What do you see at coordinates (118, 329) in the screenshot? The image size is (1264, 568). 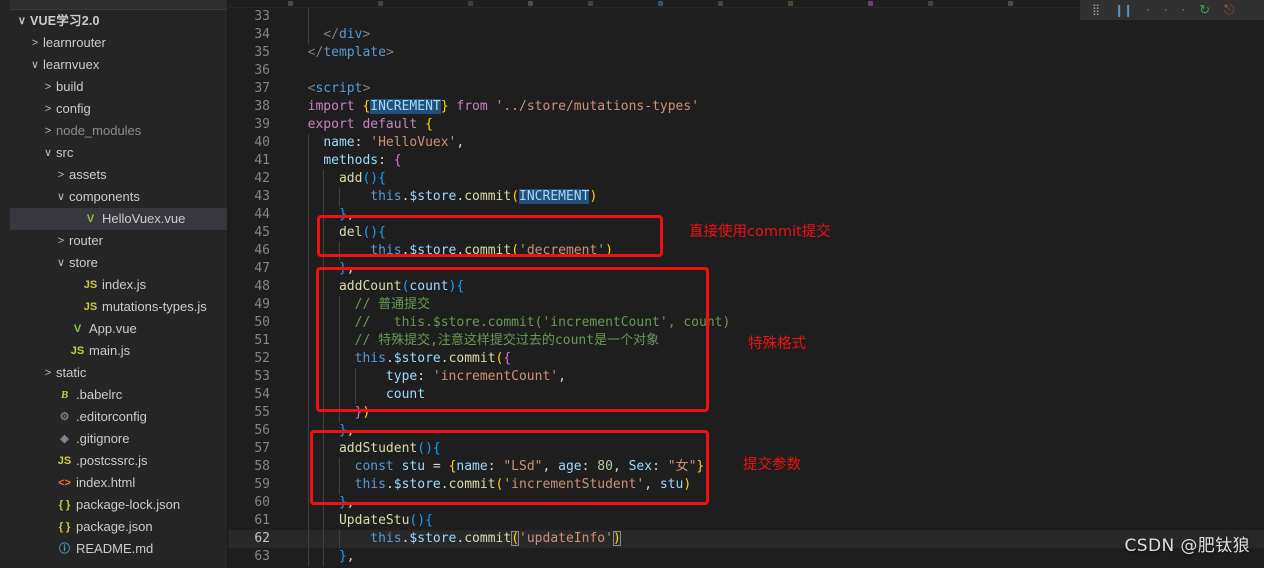 I see `file-app-vue: V App.vue` at bounding box center [118, 329].